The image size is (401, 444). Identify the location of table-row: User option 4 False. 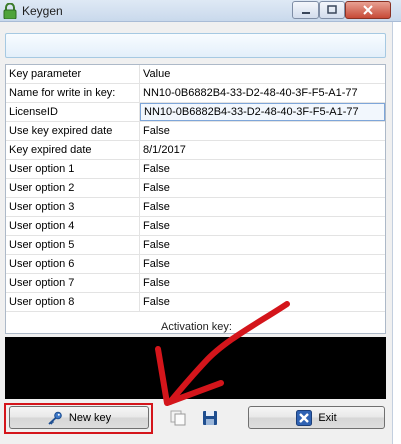
(195, 226).